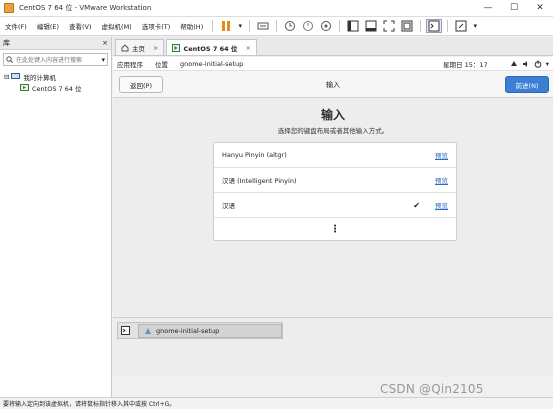  Describe the element at coordinates (211, 64) in the screenshot. I see `active-app-name: gnome-initial-setup` at that location.